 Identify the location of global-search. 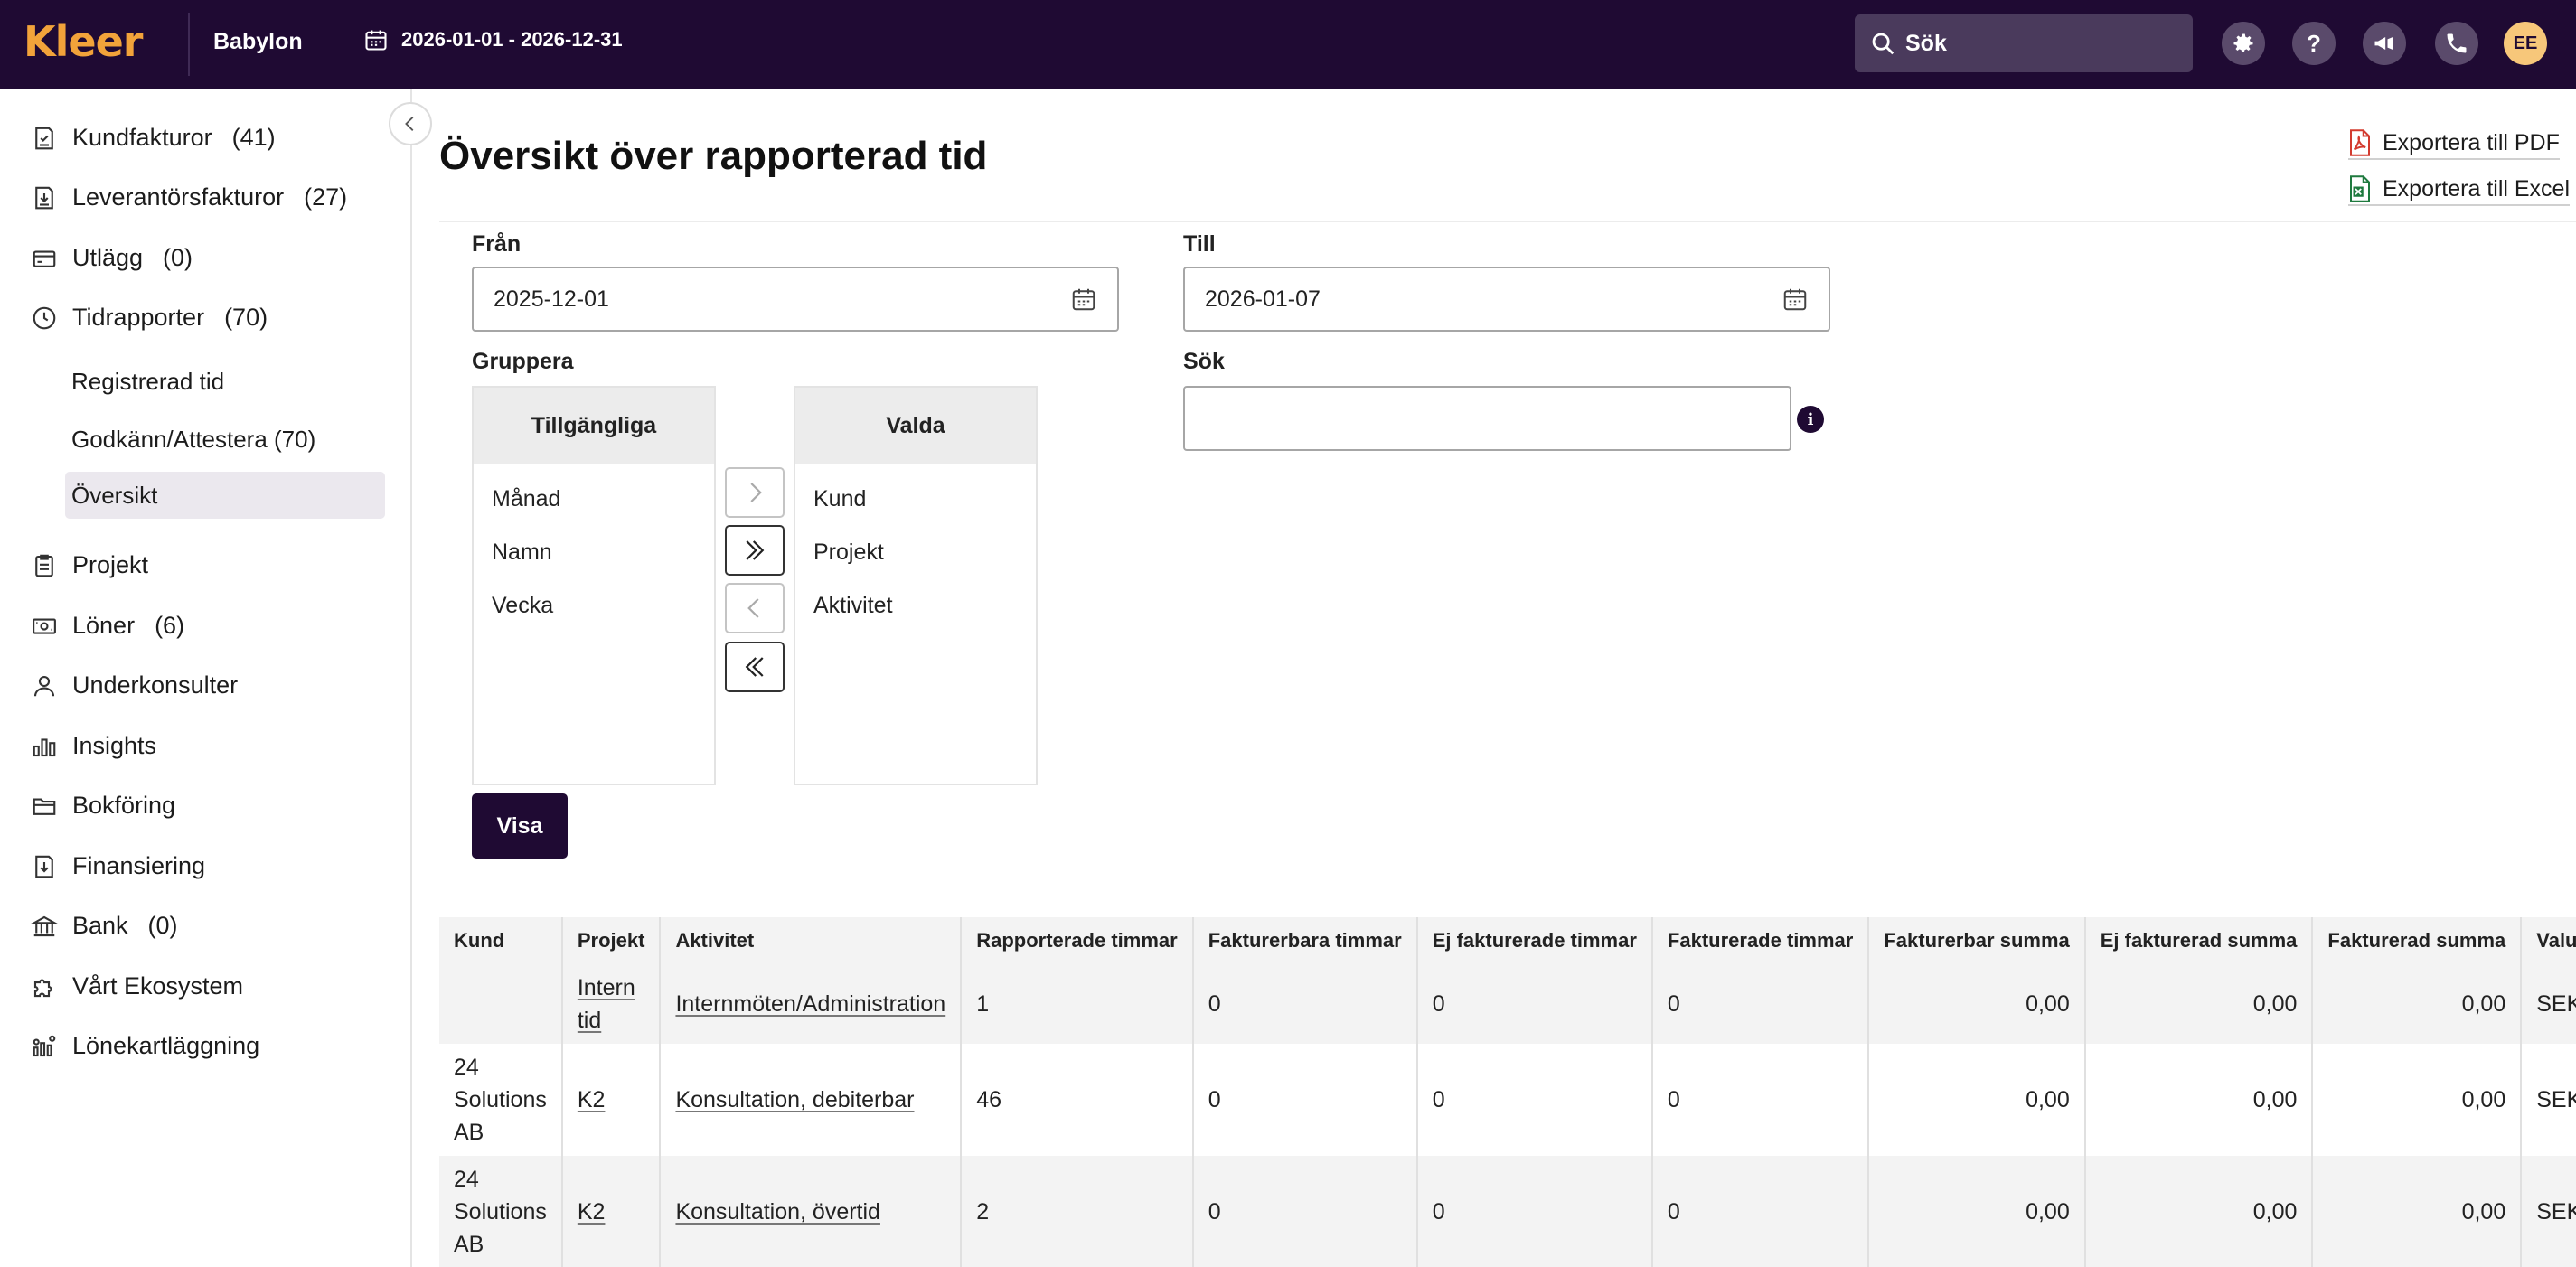
(2024, 43).